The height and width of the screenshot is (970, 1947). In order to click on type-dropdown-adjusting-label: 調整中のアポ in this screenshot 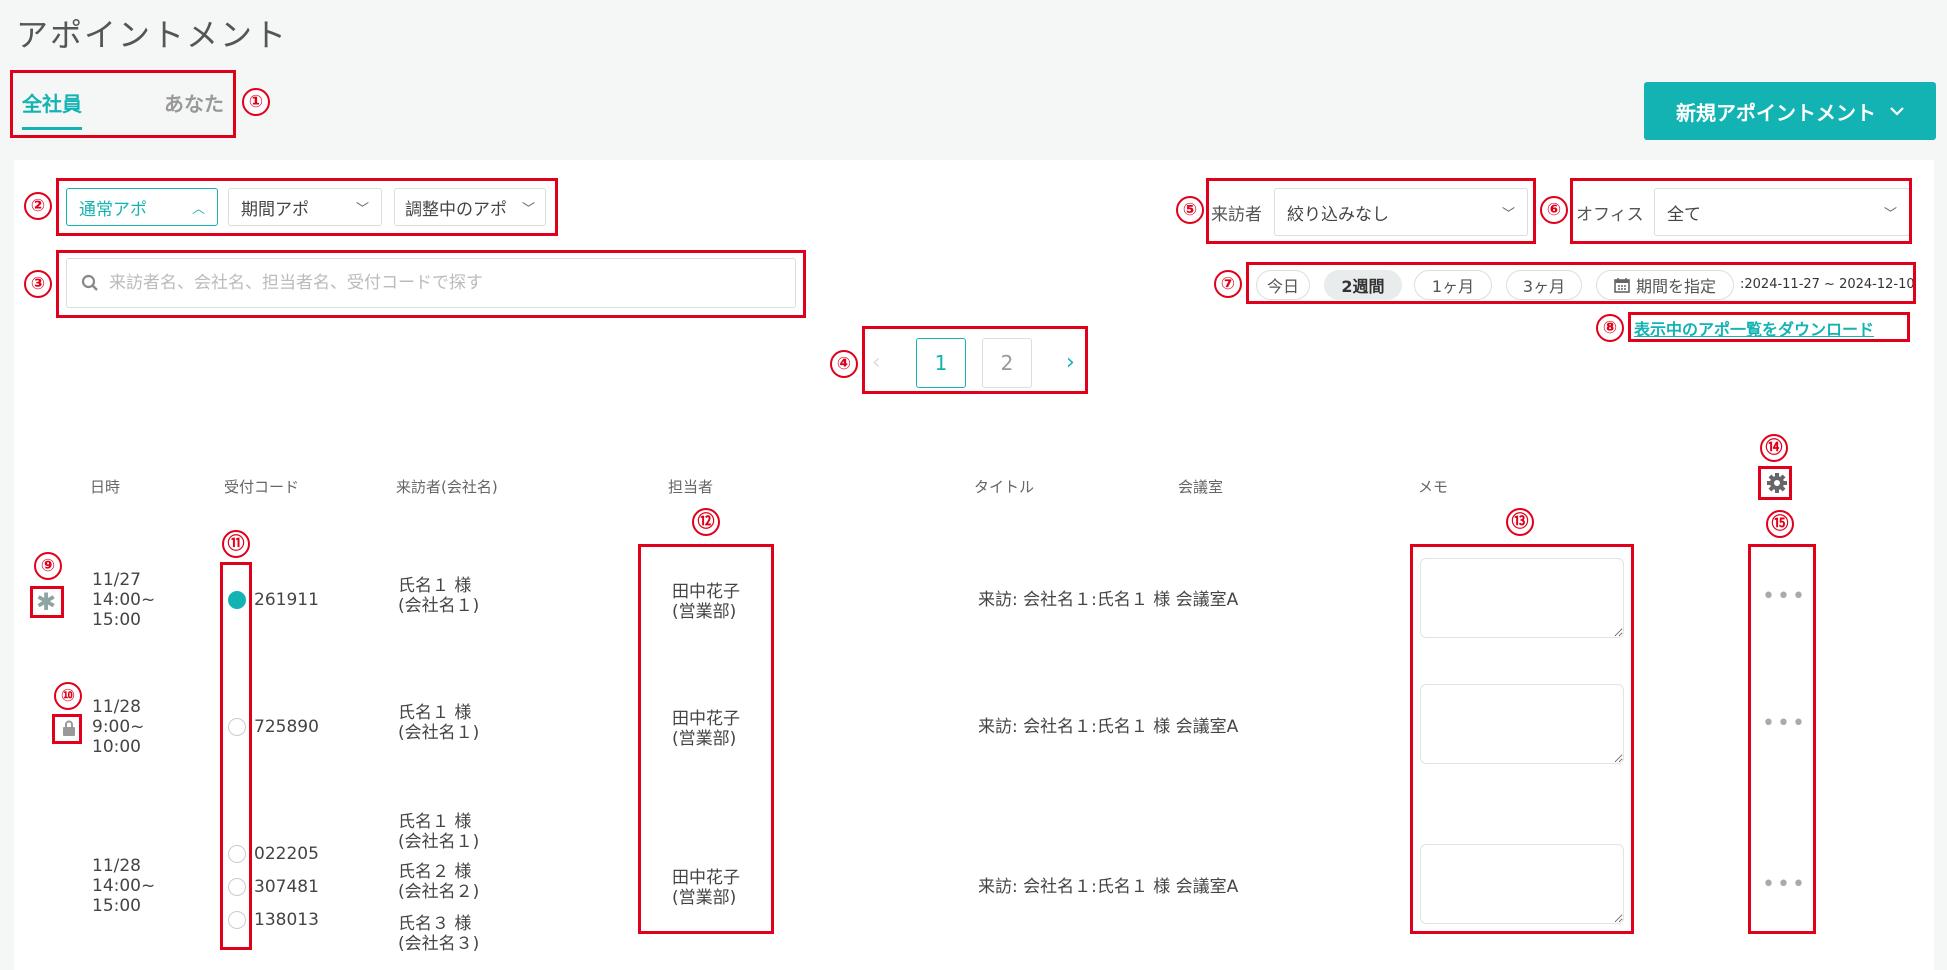, I will do `click(456, 209)`.